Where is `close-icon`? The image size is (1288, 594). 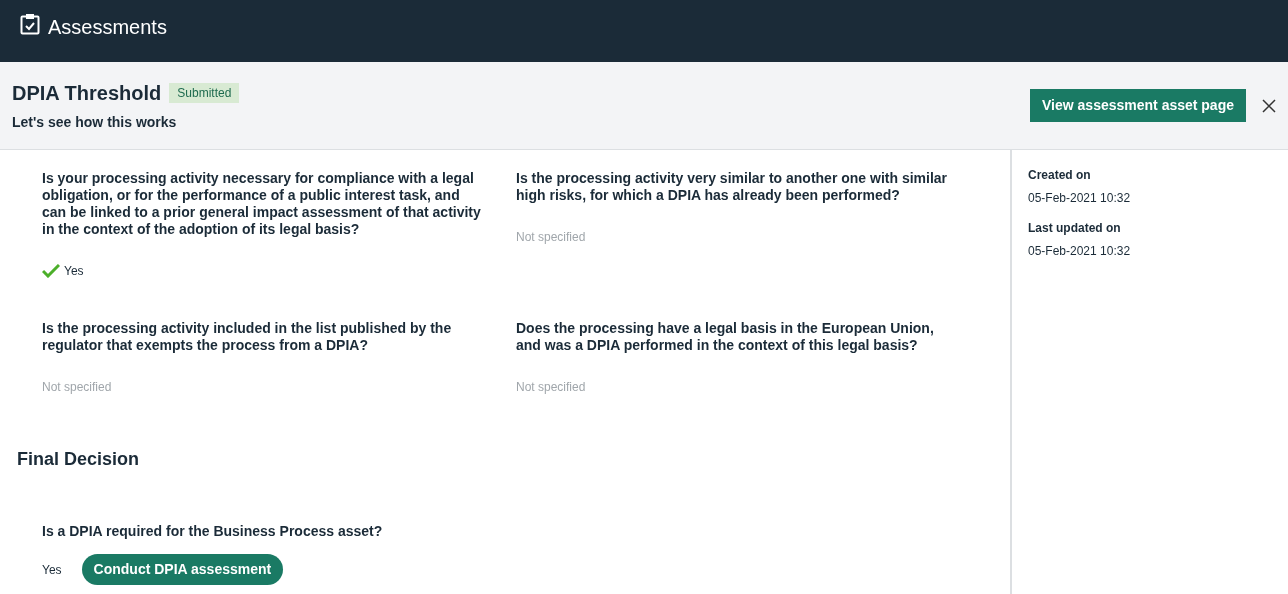
close-icon is located at coordinates (1269, 105).